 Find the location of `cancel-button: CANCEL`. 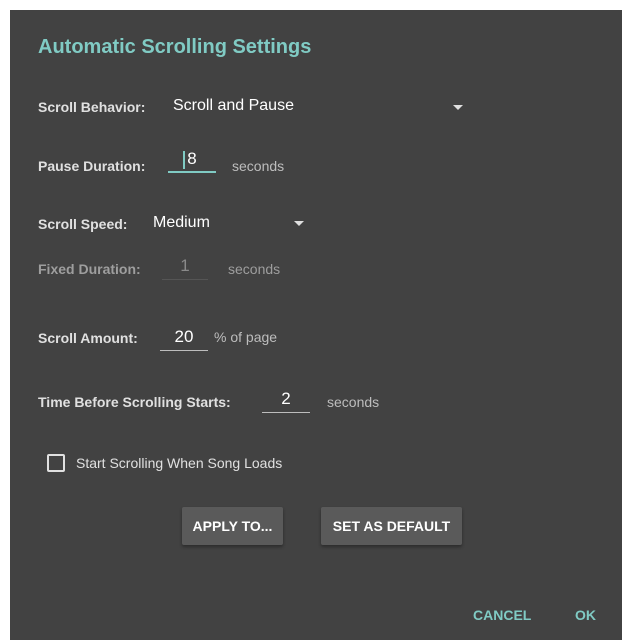

cancel-button: CANCEL is located at coordinates (502, 615).